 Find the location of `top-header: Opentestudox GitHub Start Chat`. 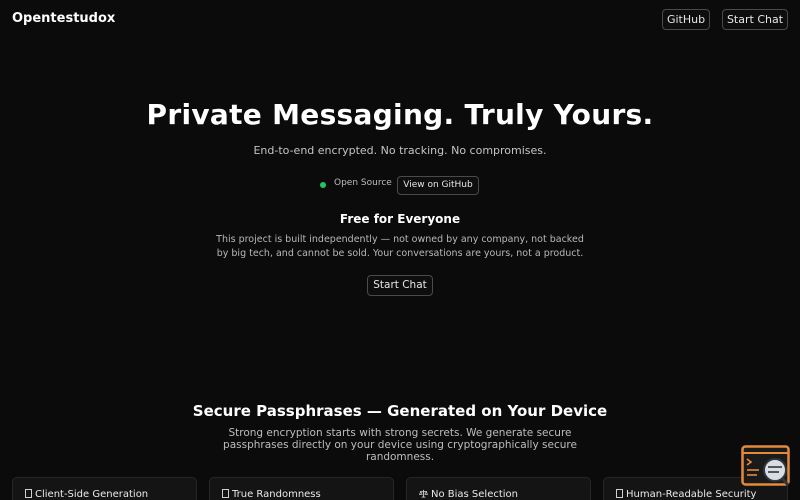

top-header: Opentestudox GitHub Start Chat is located at coordinates (400, 20).